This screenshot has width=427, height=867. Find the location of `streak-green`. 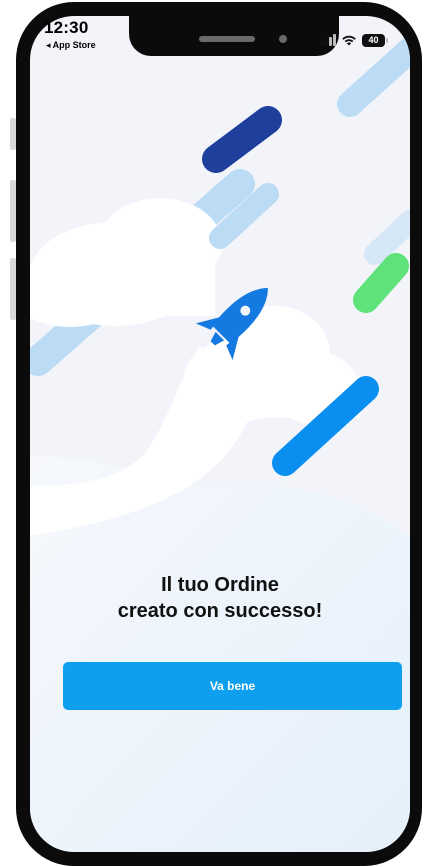

streak-green is located at coordinates (381, 283).